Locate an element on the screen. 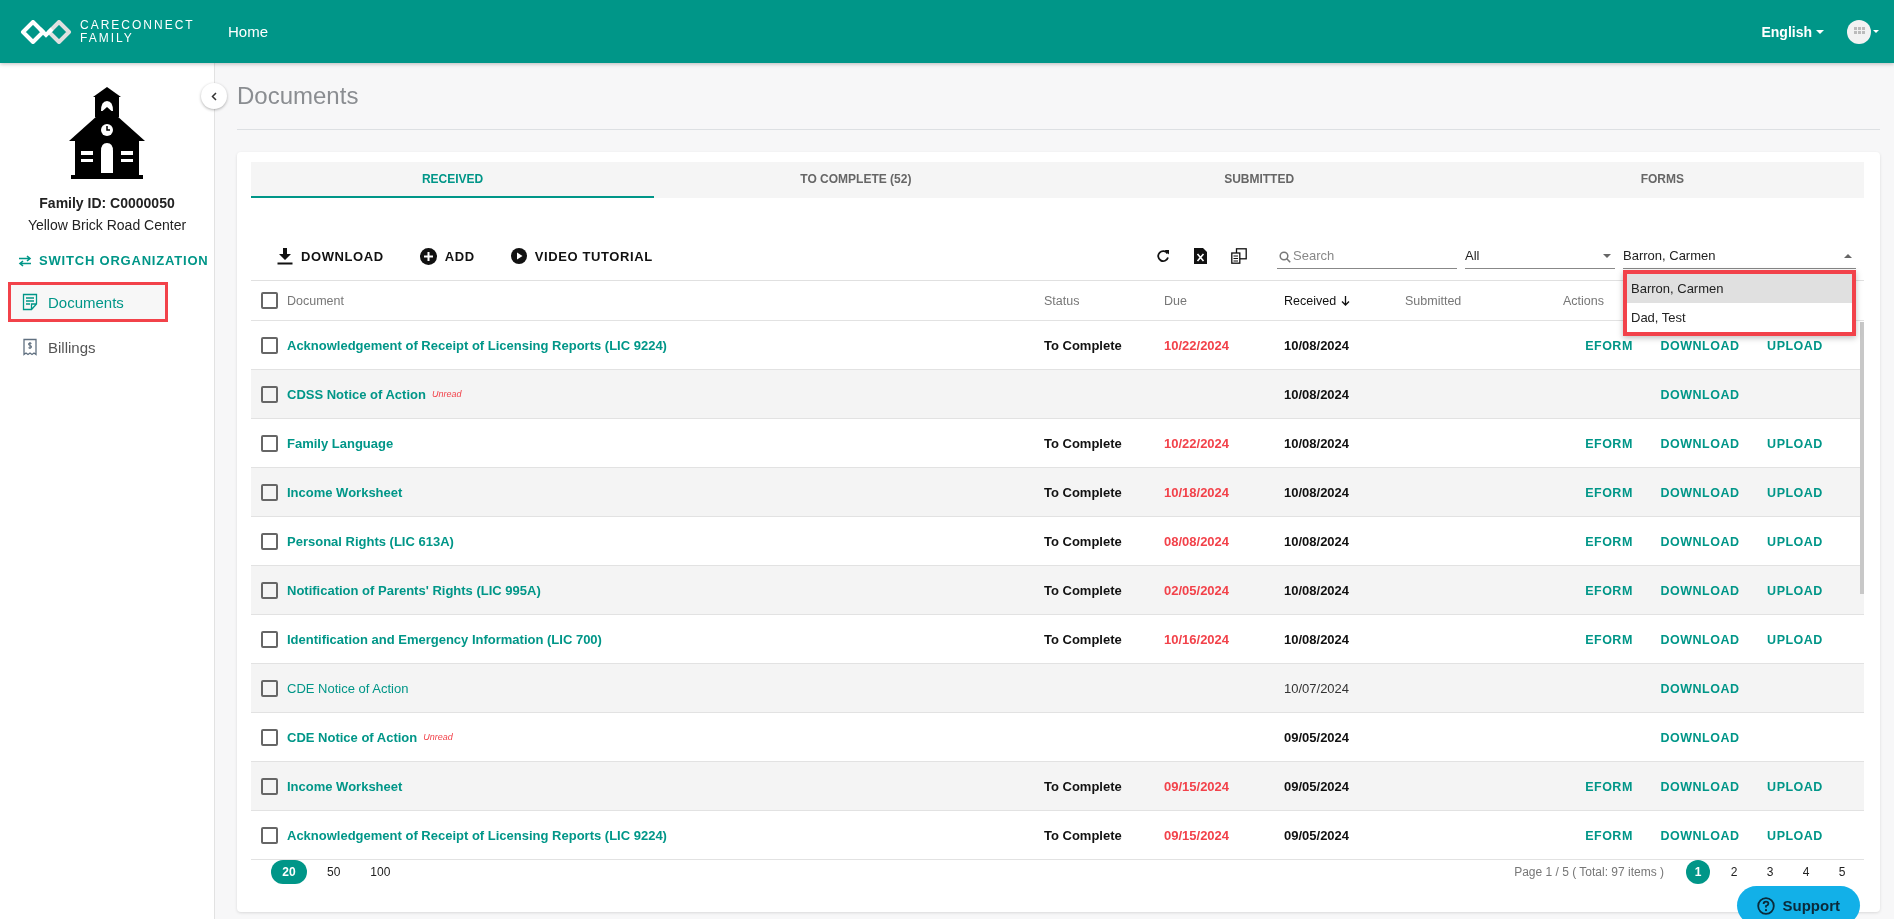  sort-arrow-icon is located at coordinates (1346, 300).